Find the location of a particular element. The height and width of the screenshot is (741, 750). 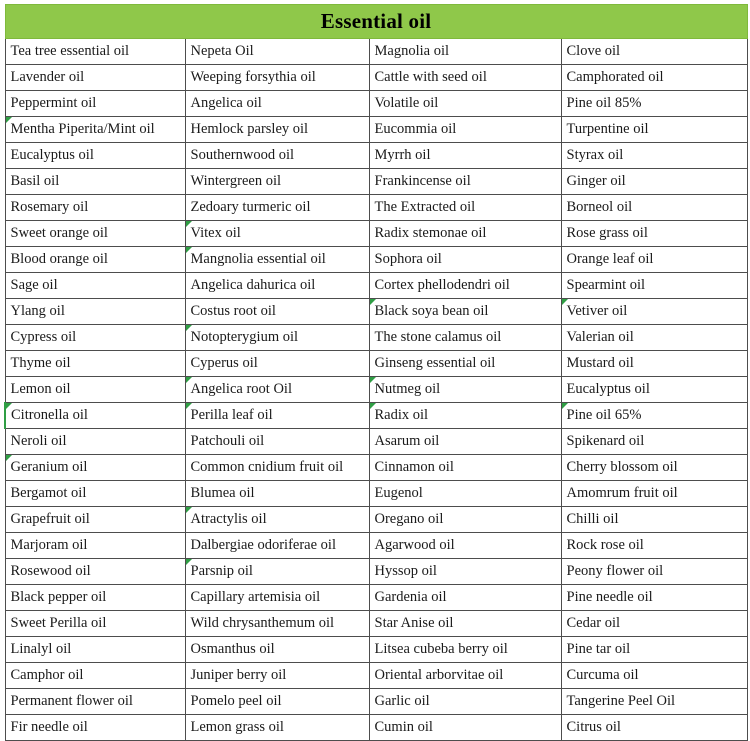

table-cell: Mangnolia essential oil is located at coordinates (277, 259).